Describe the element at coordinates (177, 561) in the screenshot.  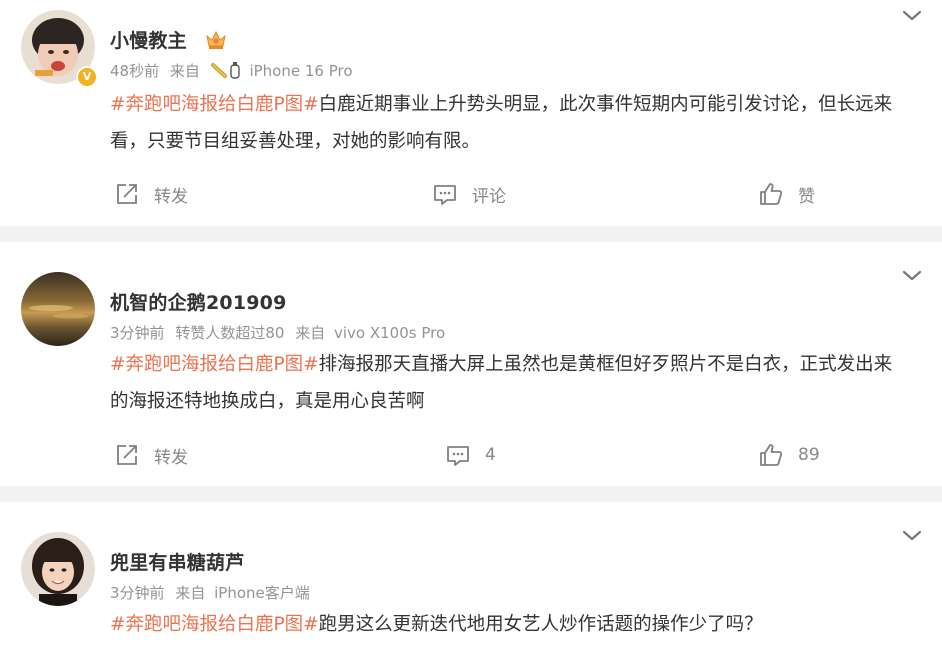
I see `username: 兜里有串糖葫芦` at that location.